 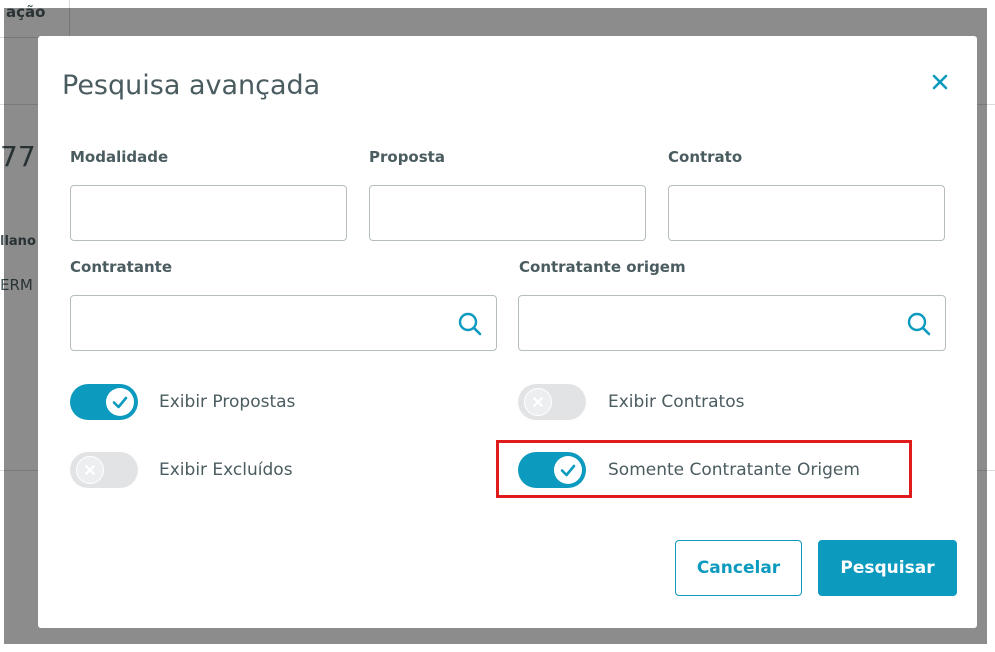 What do you see at coordinates (602, 267) in the screenshot?
I see `contratante-origem-label: Contratante origem` at bounding box center [602, 267].